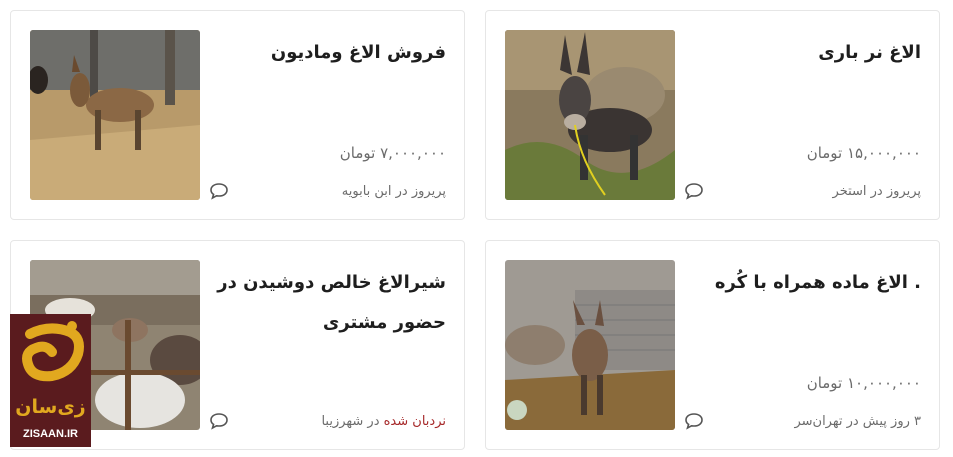  I want to click on watermark-logo: زی‌سان ZISAAN.IR, so click(50, 380).